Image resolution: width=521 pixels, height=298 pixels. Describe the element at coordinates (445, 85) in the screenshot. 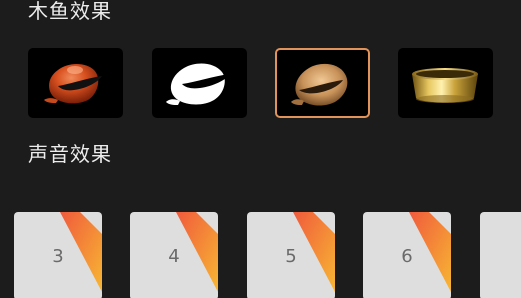

I see `gold-bowl-icon` at that location.